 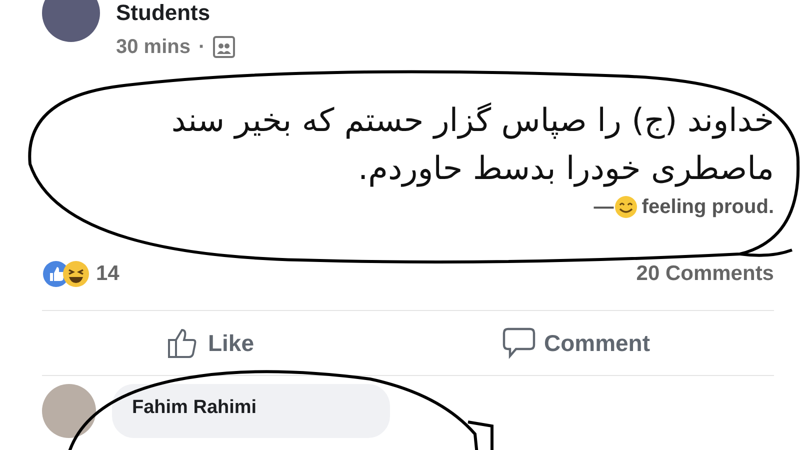 I want to click on audience-icon, so click(x=224, y=47).